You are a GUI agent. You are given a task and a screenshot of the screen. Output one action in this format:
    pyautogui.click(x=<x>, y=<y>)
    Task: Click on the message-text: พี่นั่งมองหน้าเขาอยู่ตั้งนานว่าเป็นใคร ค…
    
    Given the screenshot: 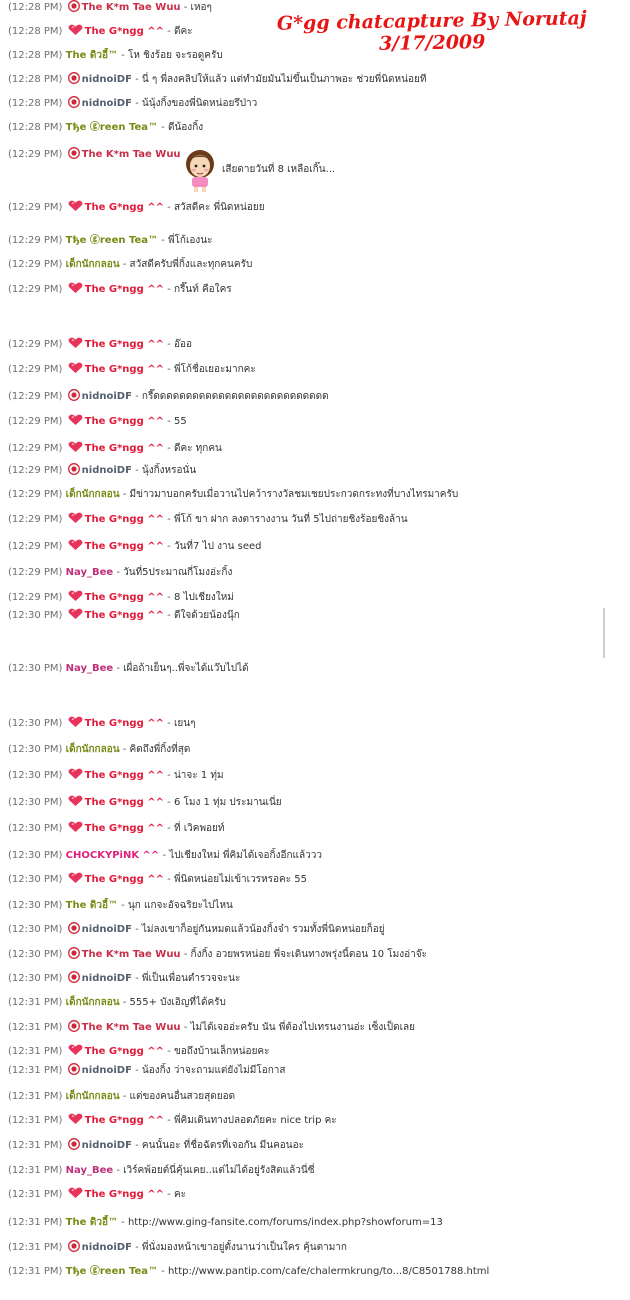 What is the action you would take?
    pyautogui.click(x=244, y=1247)
    